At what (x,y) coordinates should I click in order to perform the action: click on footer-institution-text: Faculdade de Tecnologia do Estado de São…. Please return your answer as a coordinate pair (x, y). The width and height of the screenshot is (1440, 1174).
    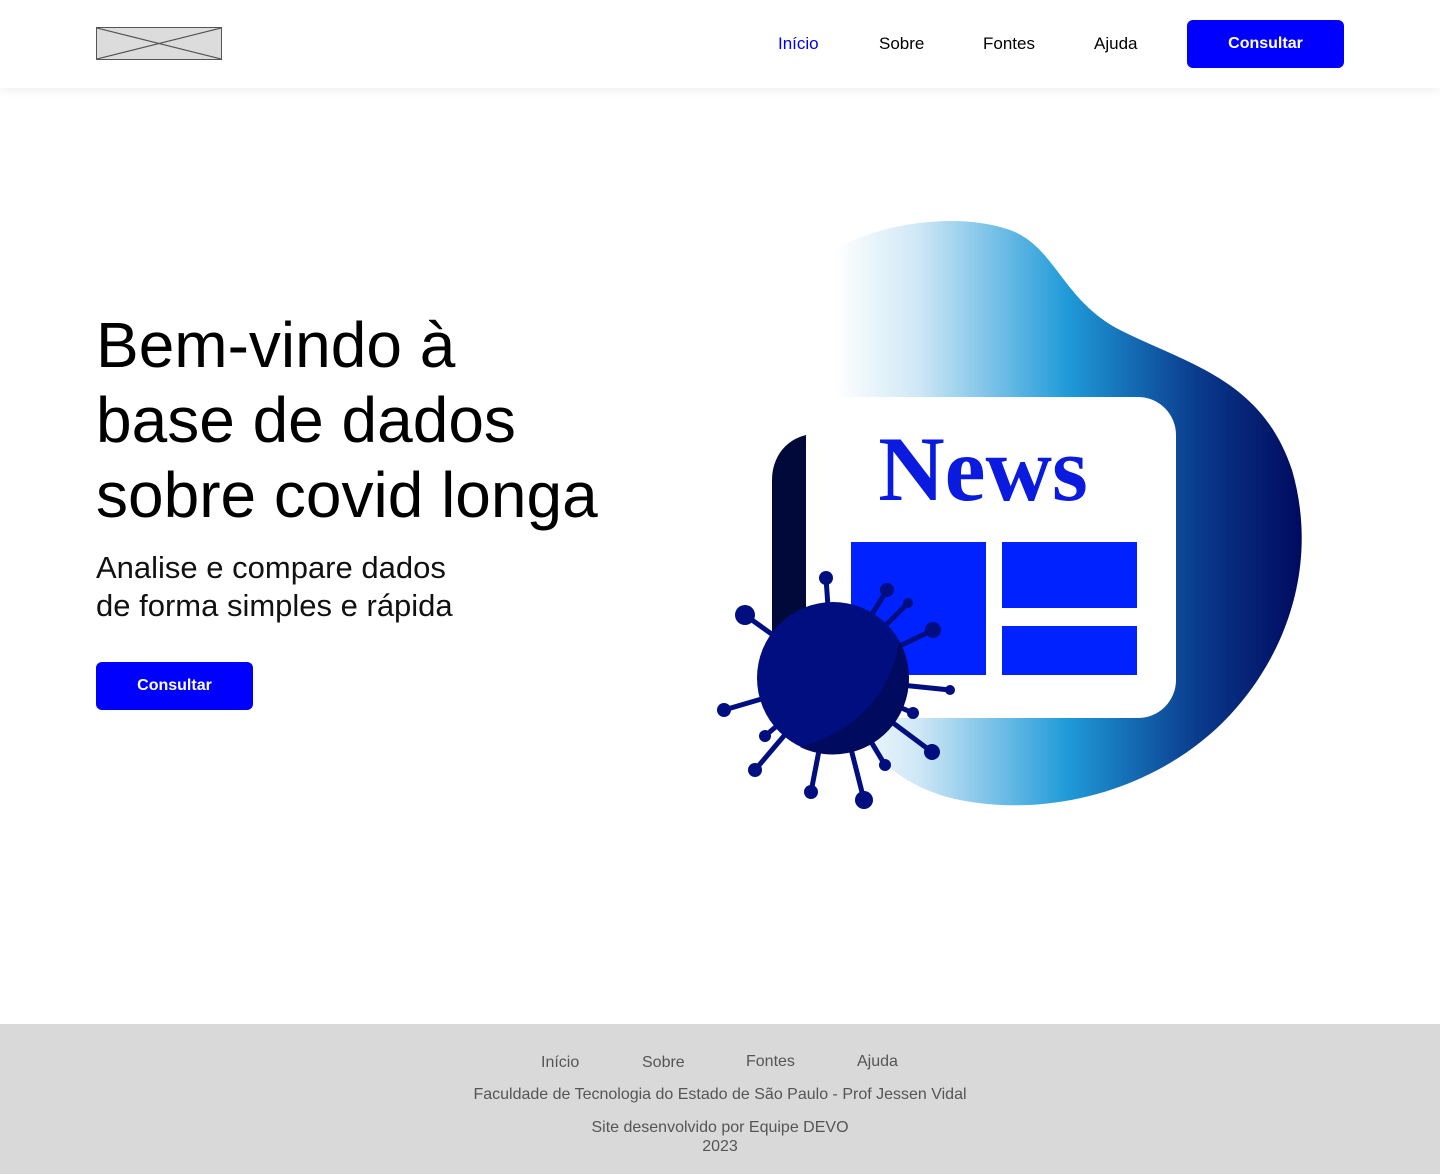
    Looking at the image, I should click on (720, 1094).